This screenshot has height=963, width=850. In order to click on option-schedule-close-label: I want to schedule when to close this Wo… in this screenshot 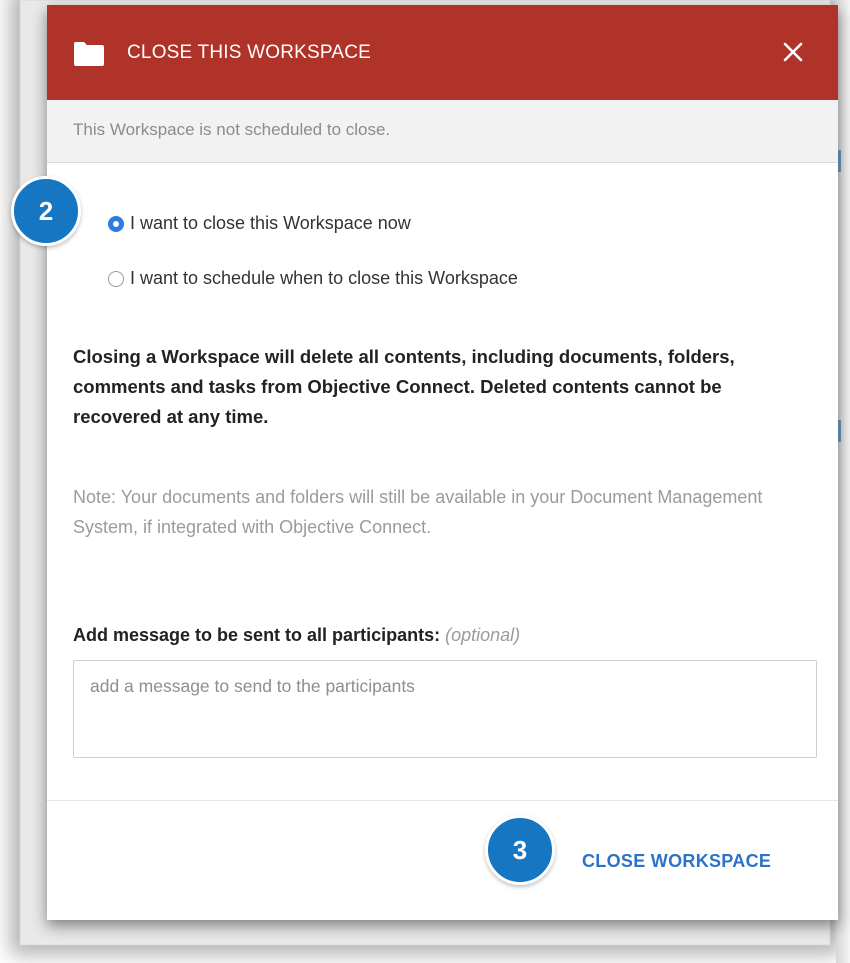, I will do `click(324, 278)`.